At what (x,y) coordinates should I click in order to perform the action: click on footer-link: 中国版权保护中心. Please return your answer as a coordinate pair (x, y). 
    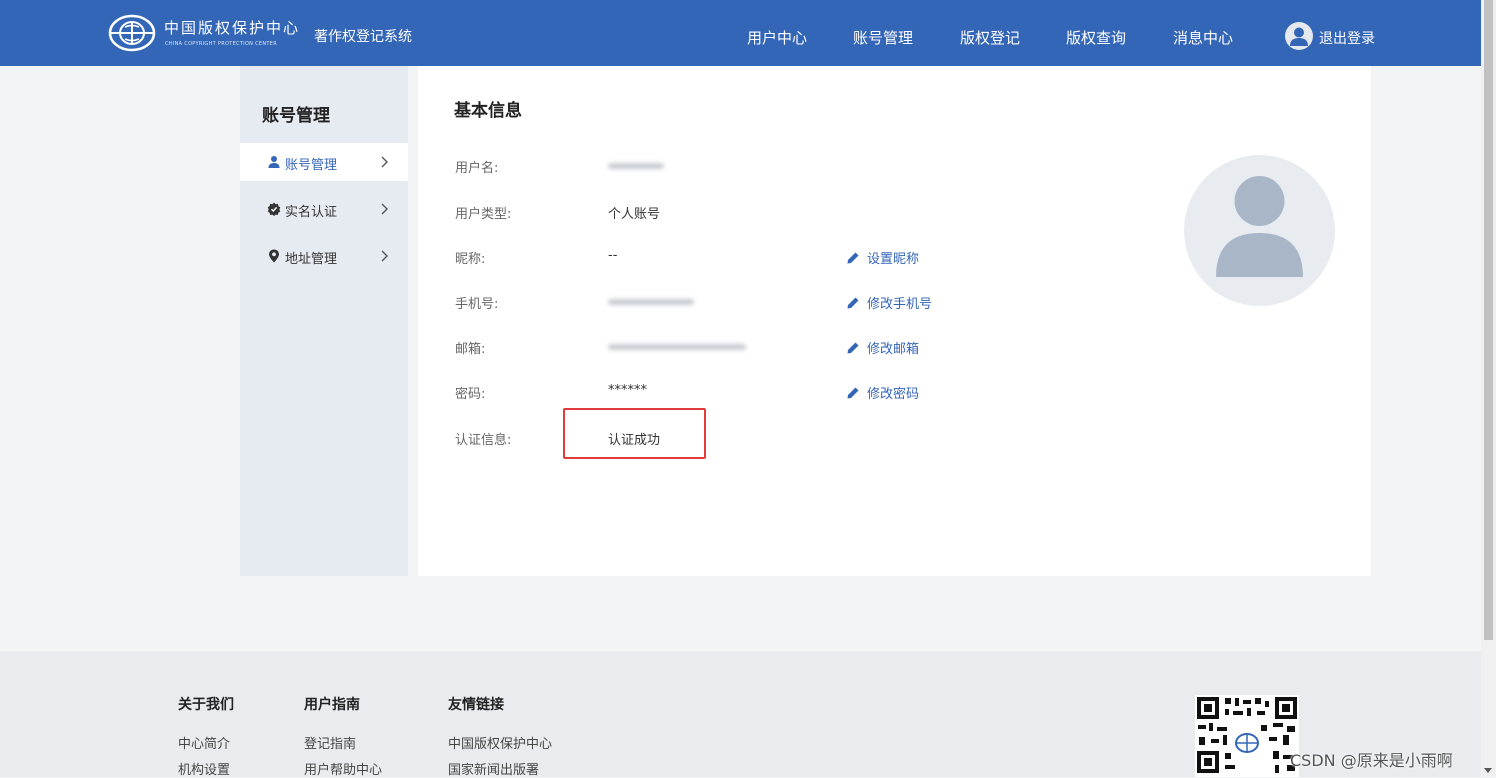
    Looking at the image, I should click on (500, 742).